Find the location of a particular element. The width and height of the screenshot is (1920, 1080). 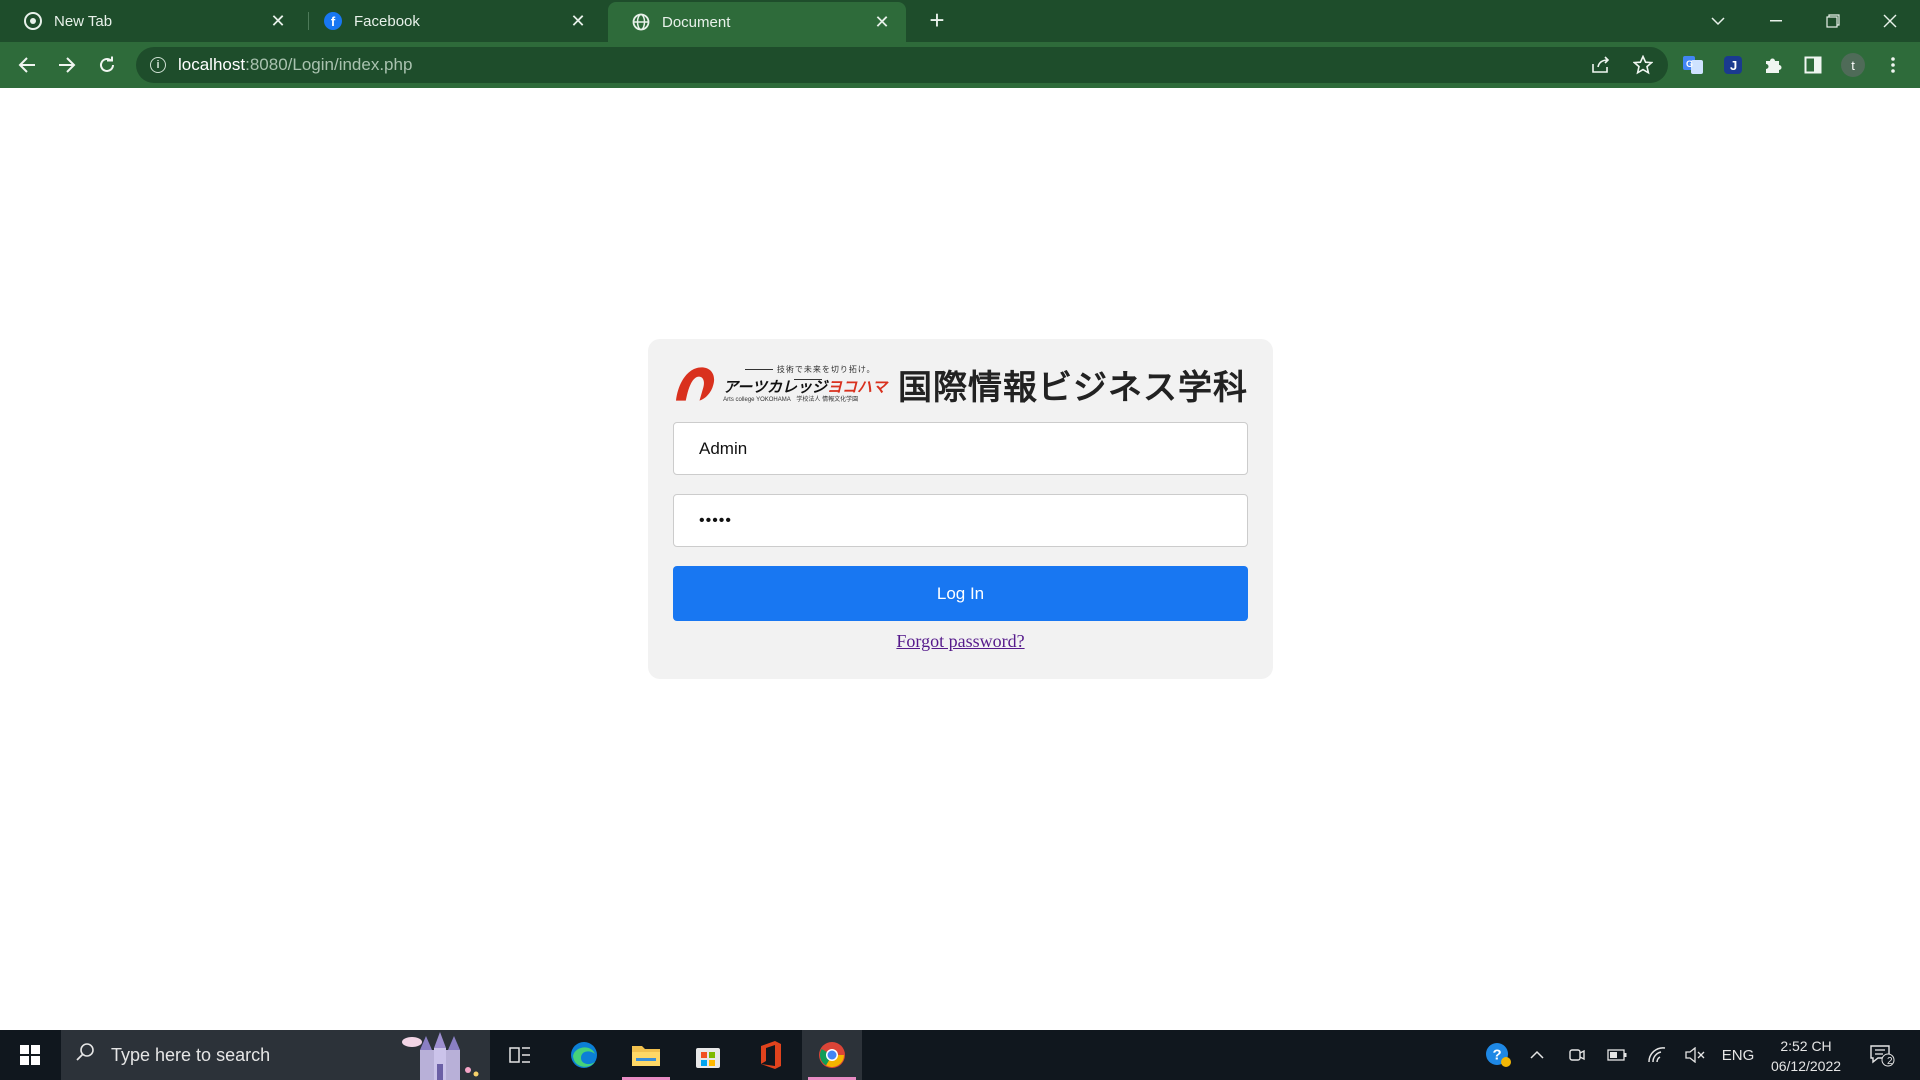

translate-extension-icon: G is located at coordinates (1693, 65).